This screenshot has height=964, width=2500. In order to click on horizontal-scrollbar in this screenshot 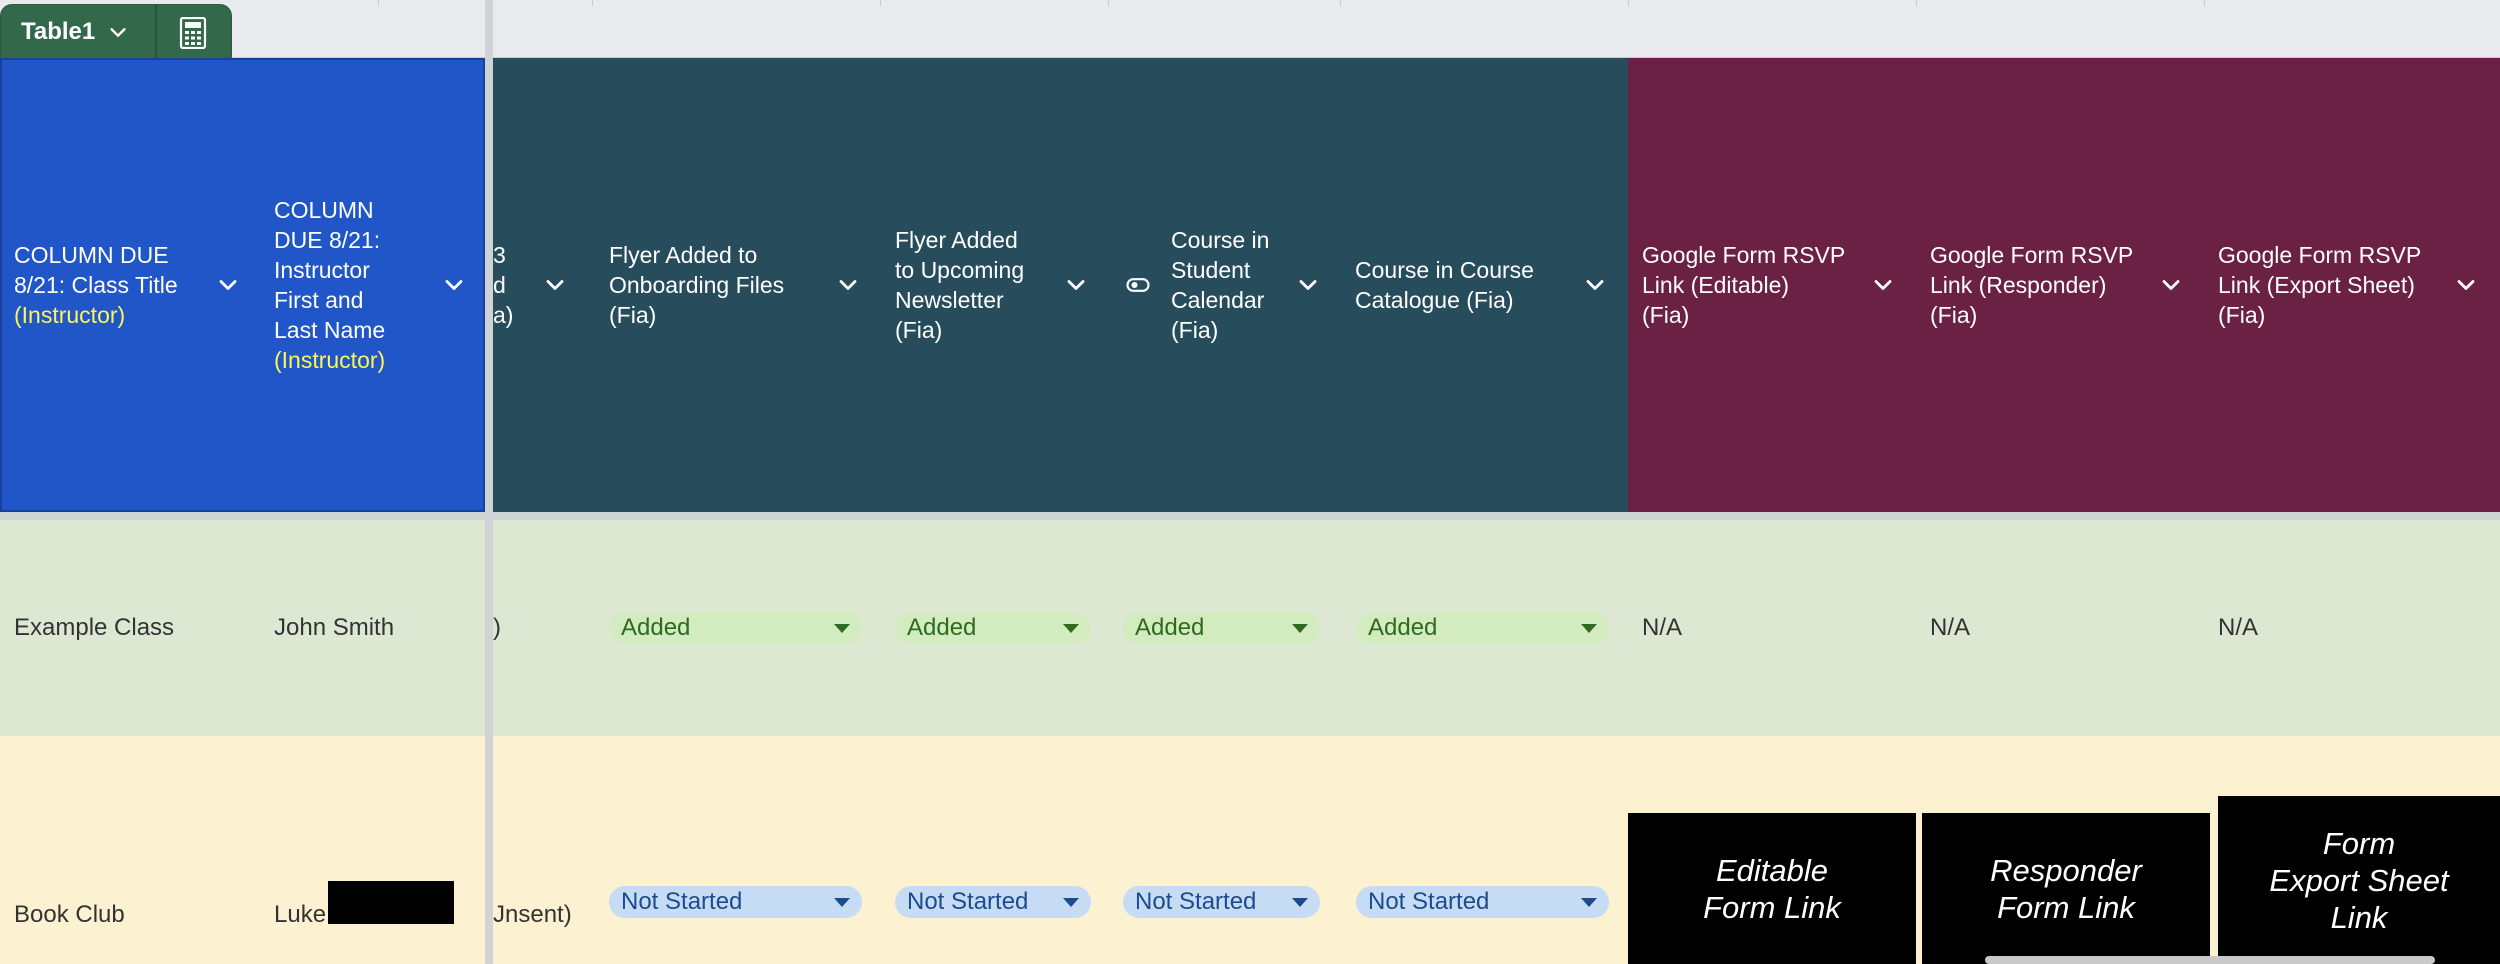, I will do `click(2210, 960)`.